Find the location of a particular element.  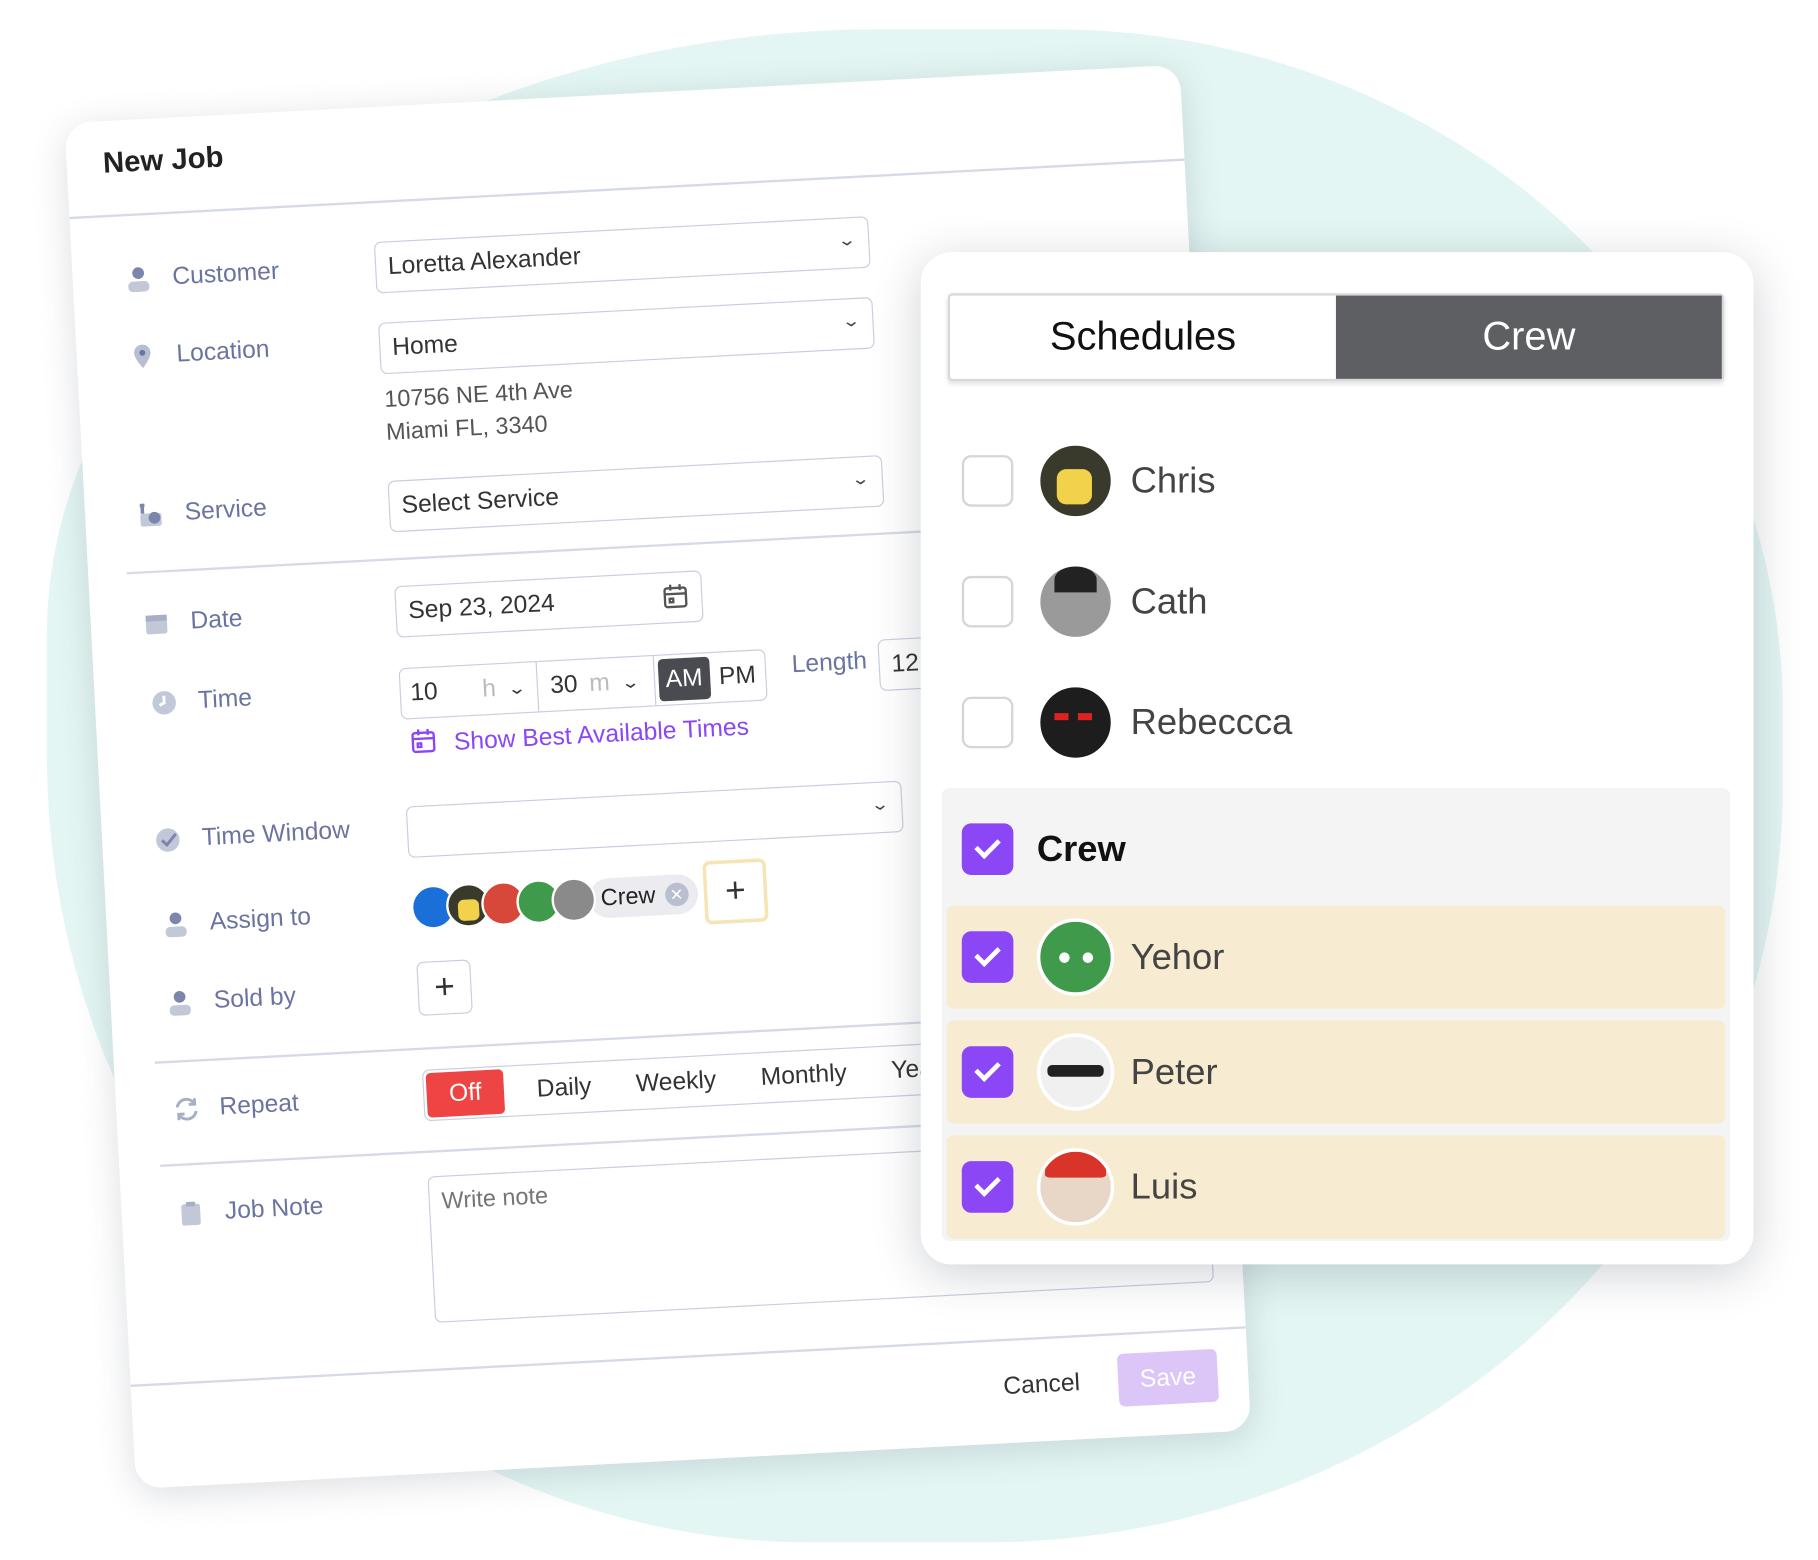

remove-icon: ✕ is located at coordinates (676, 894).